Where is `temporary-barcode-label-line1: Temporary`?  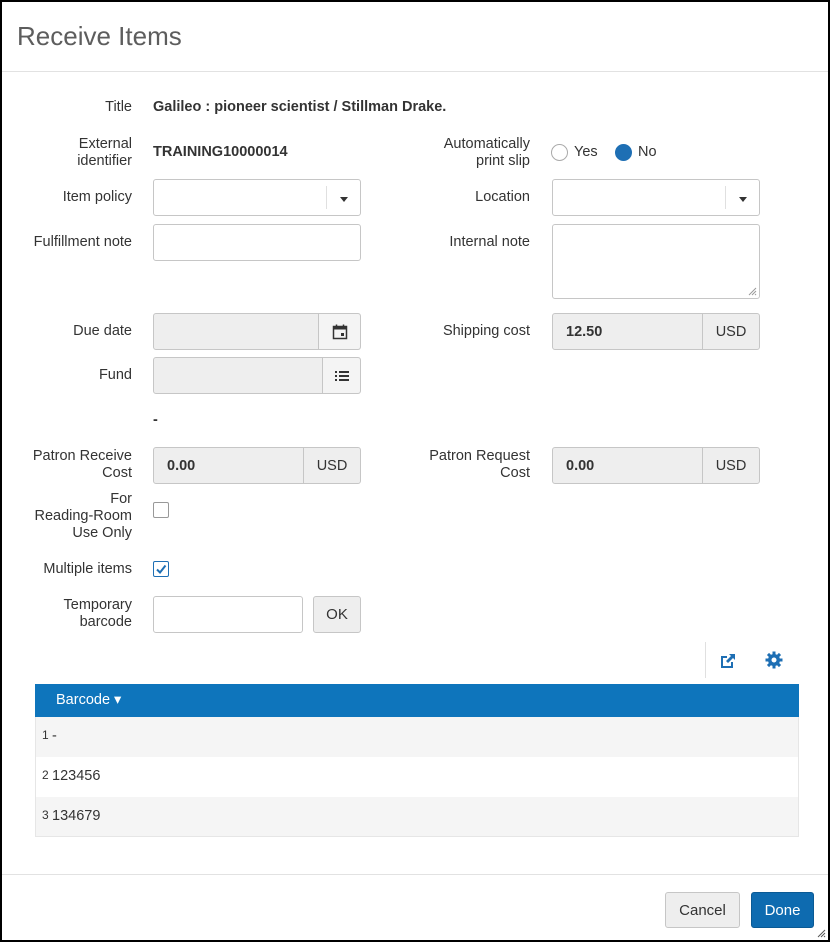 temporary-barcode-label-line1: Temporary is located at coordinates (98, 605).